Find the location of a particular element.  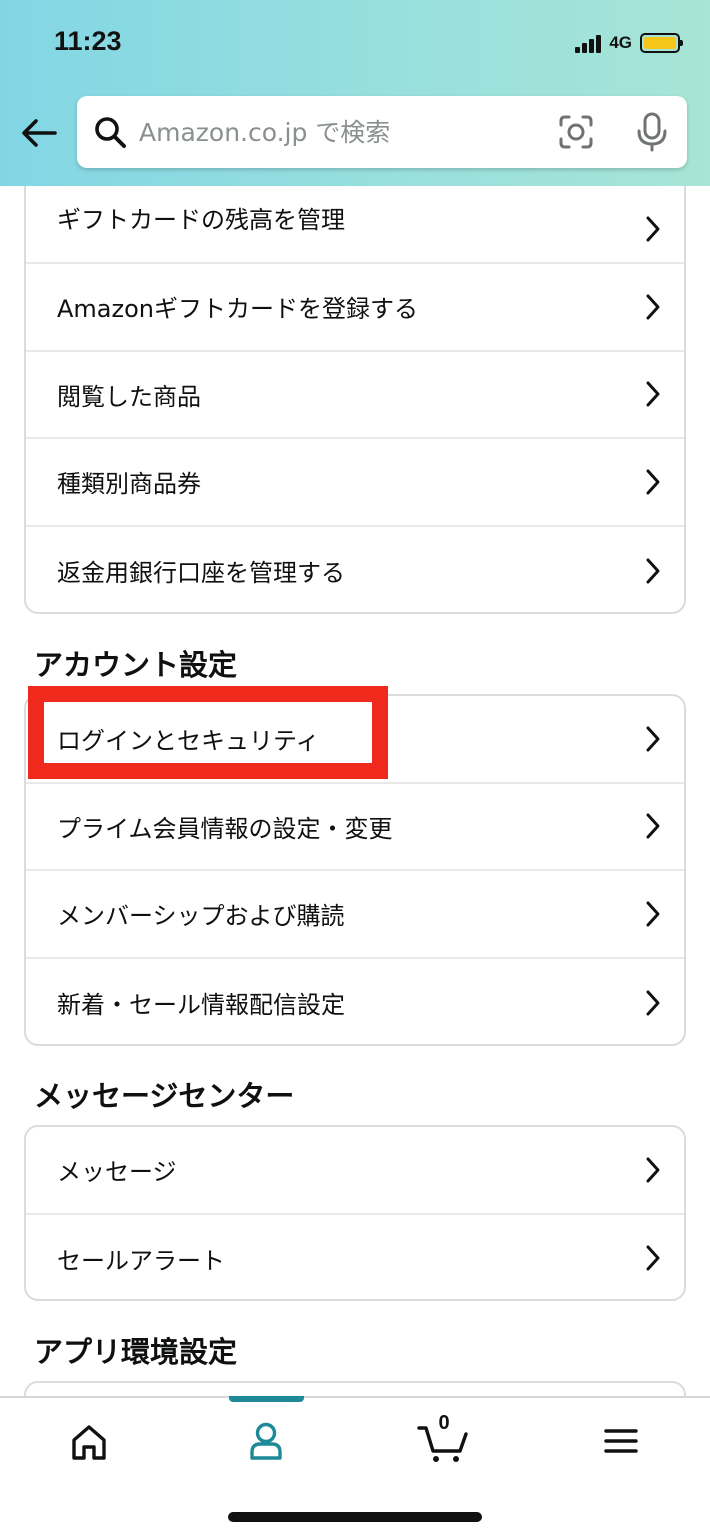

status-indicators: 4G is located at coordinates (629, 43).